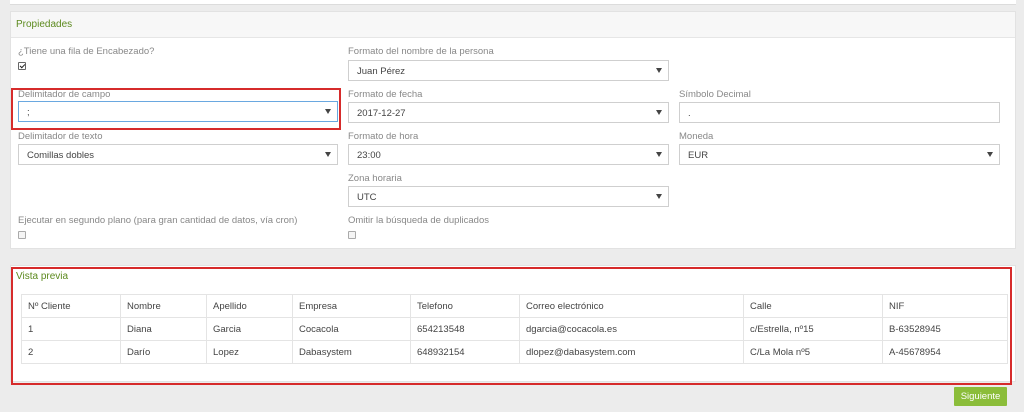  Describe the element at coordinates (22, 66) in the screenshot. I see `header-row-checkbox` at that location.